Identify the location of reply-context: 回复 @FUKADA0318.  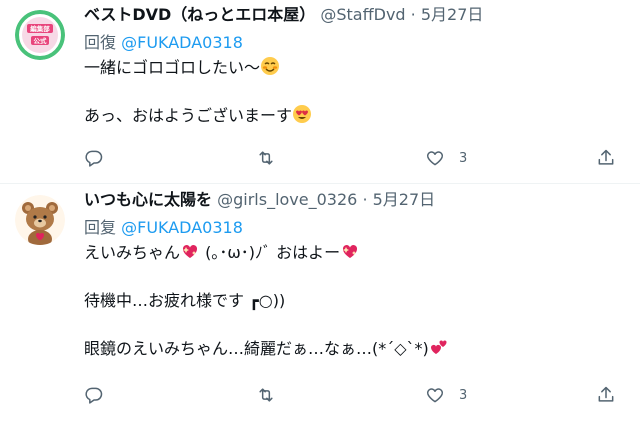
(352, 228).